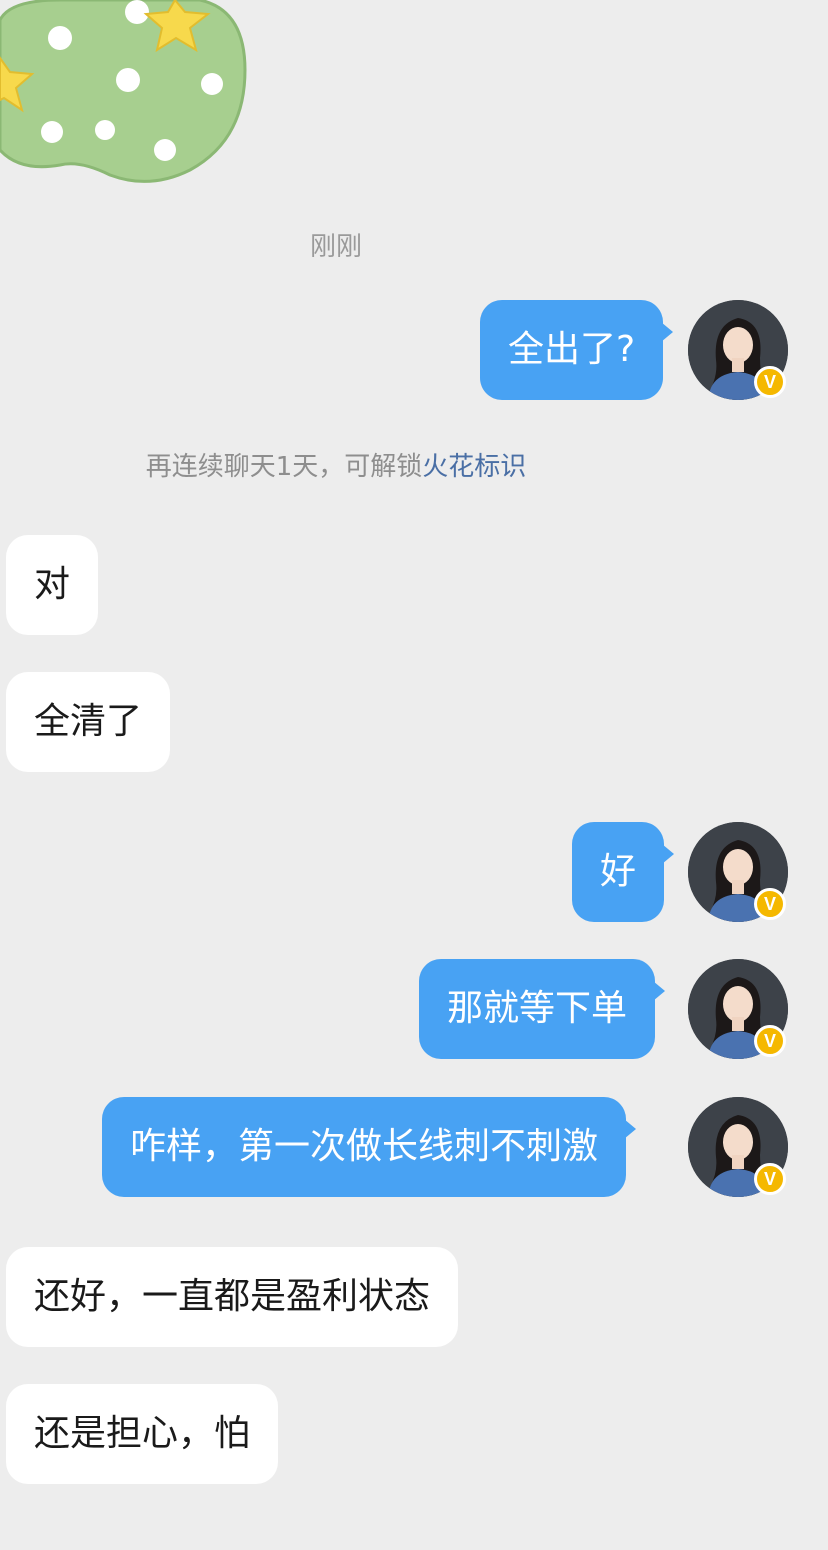 The image size is (828, 1550). I want to click on incoming-message-bubble: 还好，一直都是盈利状态, so click(232, 1297).